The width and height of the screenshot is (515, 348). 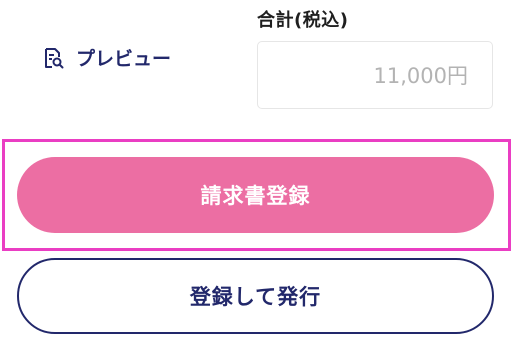 I want to click on total-label: 合計(税込), so click(x=303, y=20).